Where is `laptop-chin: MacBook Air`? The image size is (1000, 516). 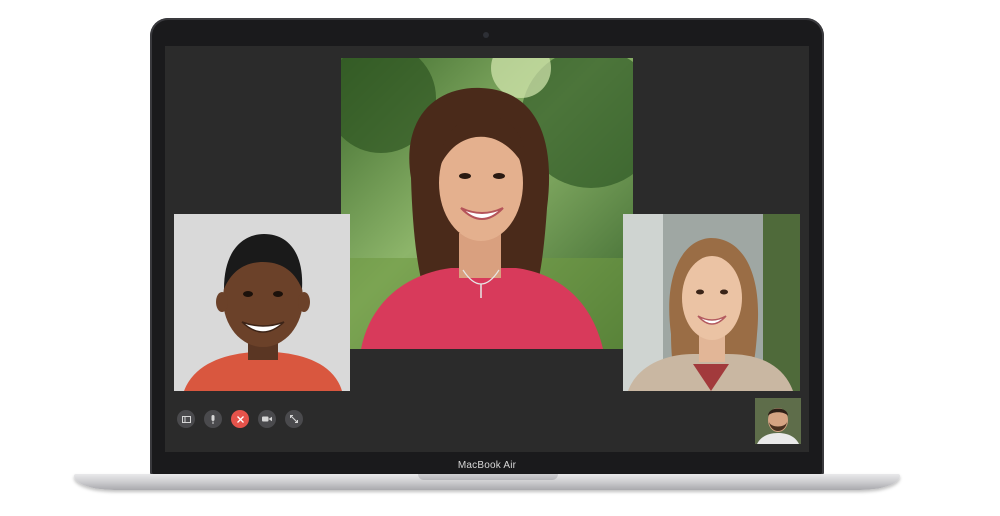
laptop-chin: MacBook Air is located at coordinates (487, 465).